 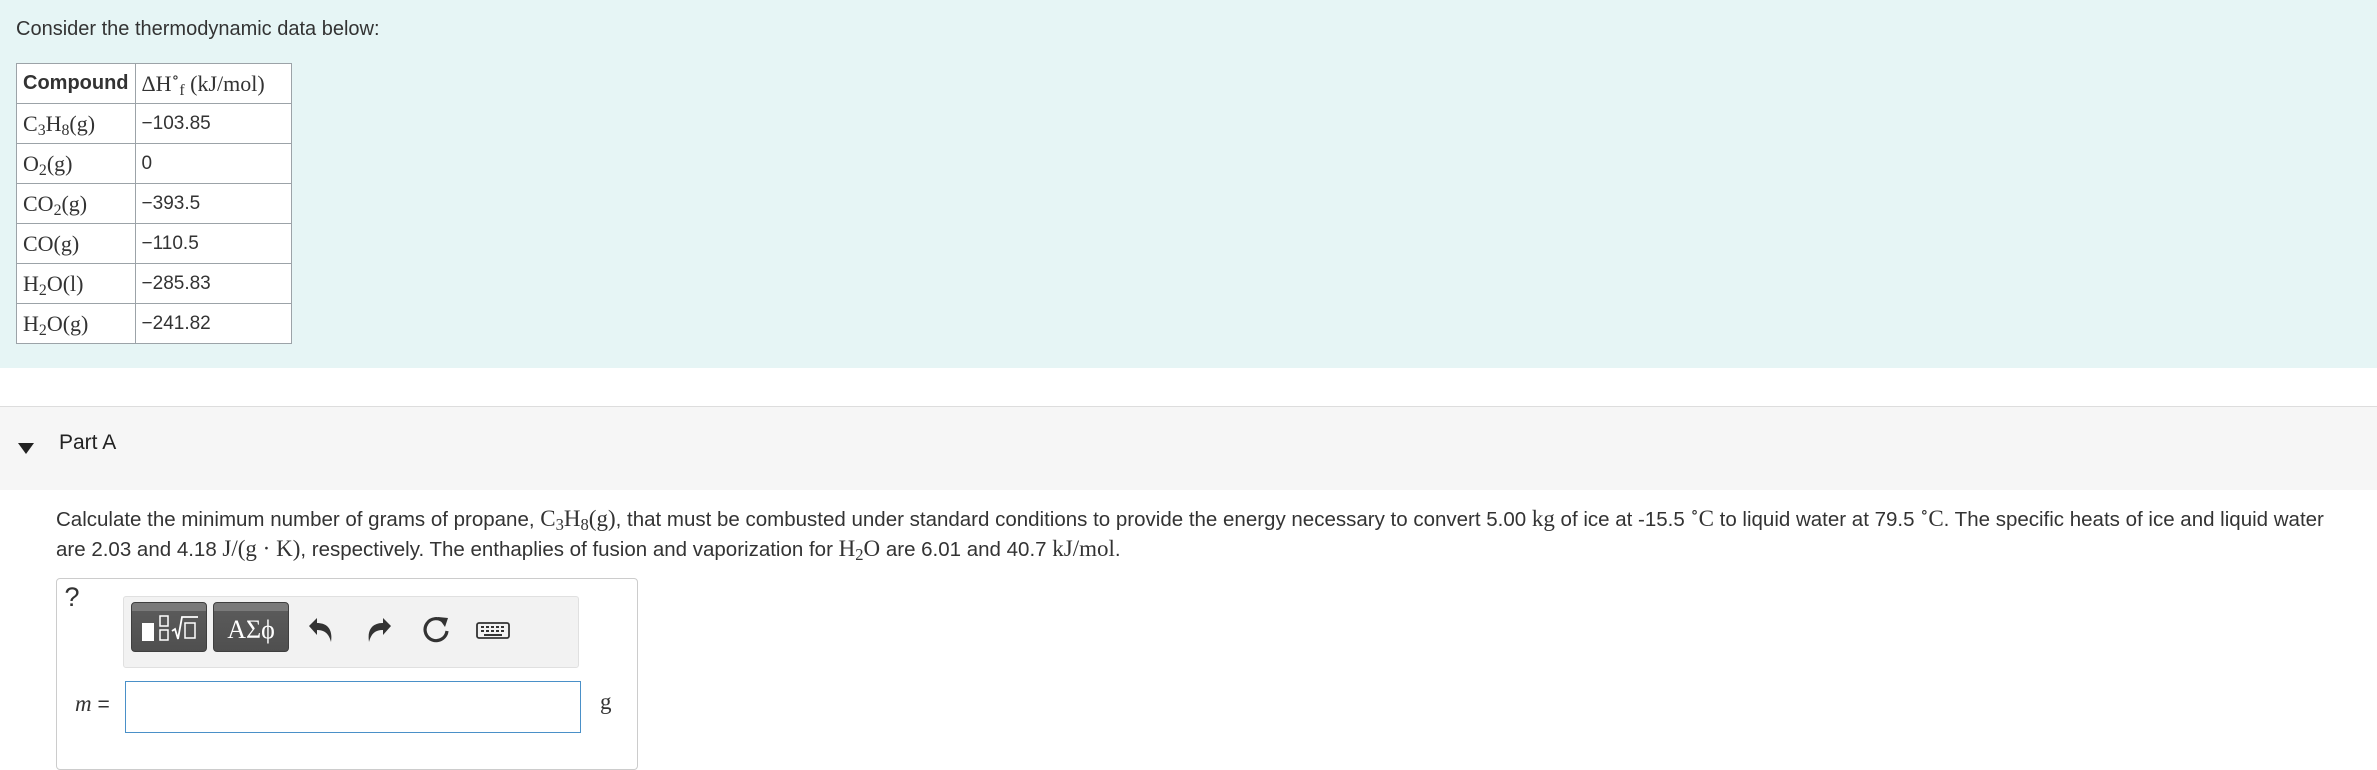 What do you see at coordinates (213, 243) in the screenshot?
I see `enthalpy-cell: −110.5` at bounding box center [213, 243].